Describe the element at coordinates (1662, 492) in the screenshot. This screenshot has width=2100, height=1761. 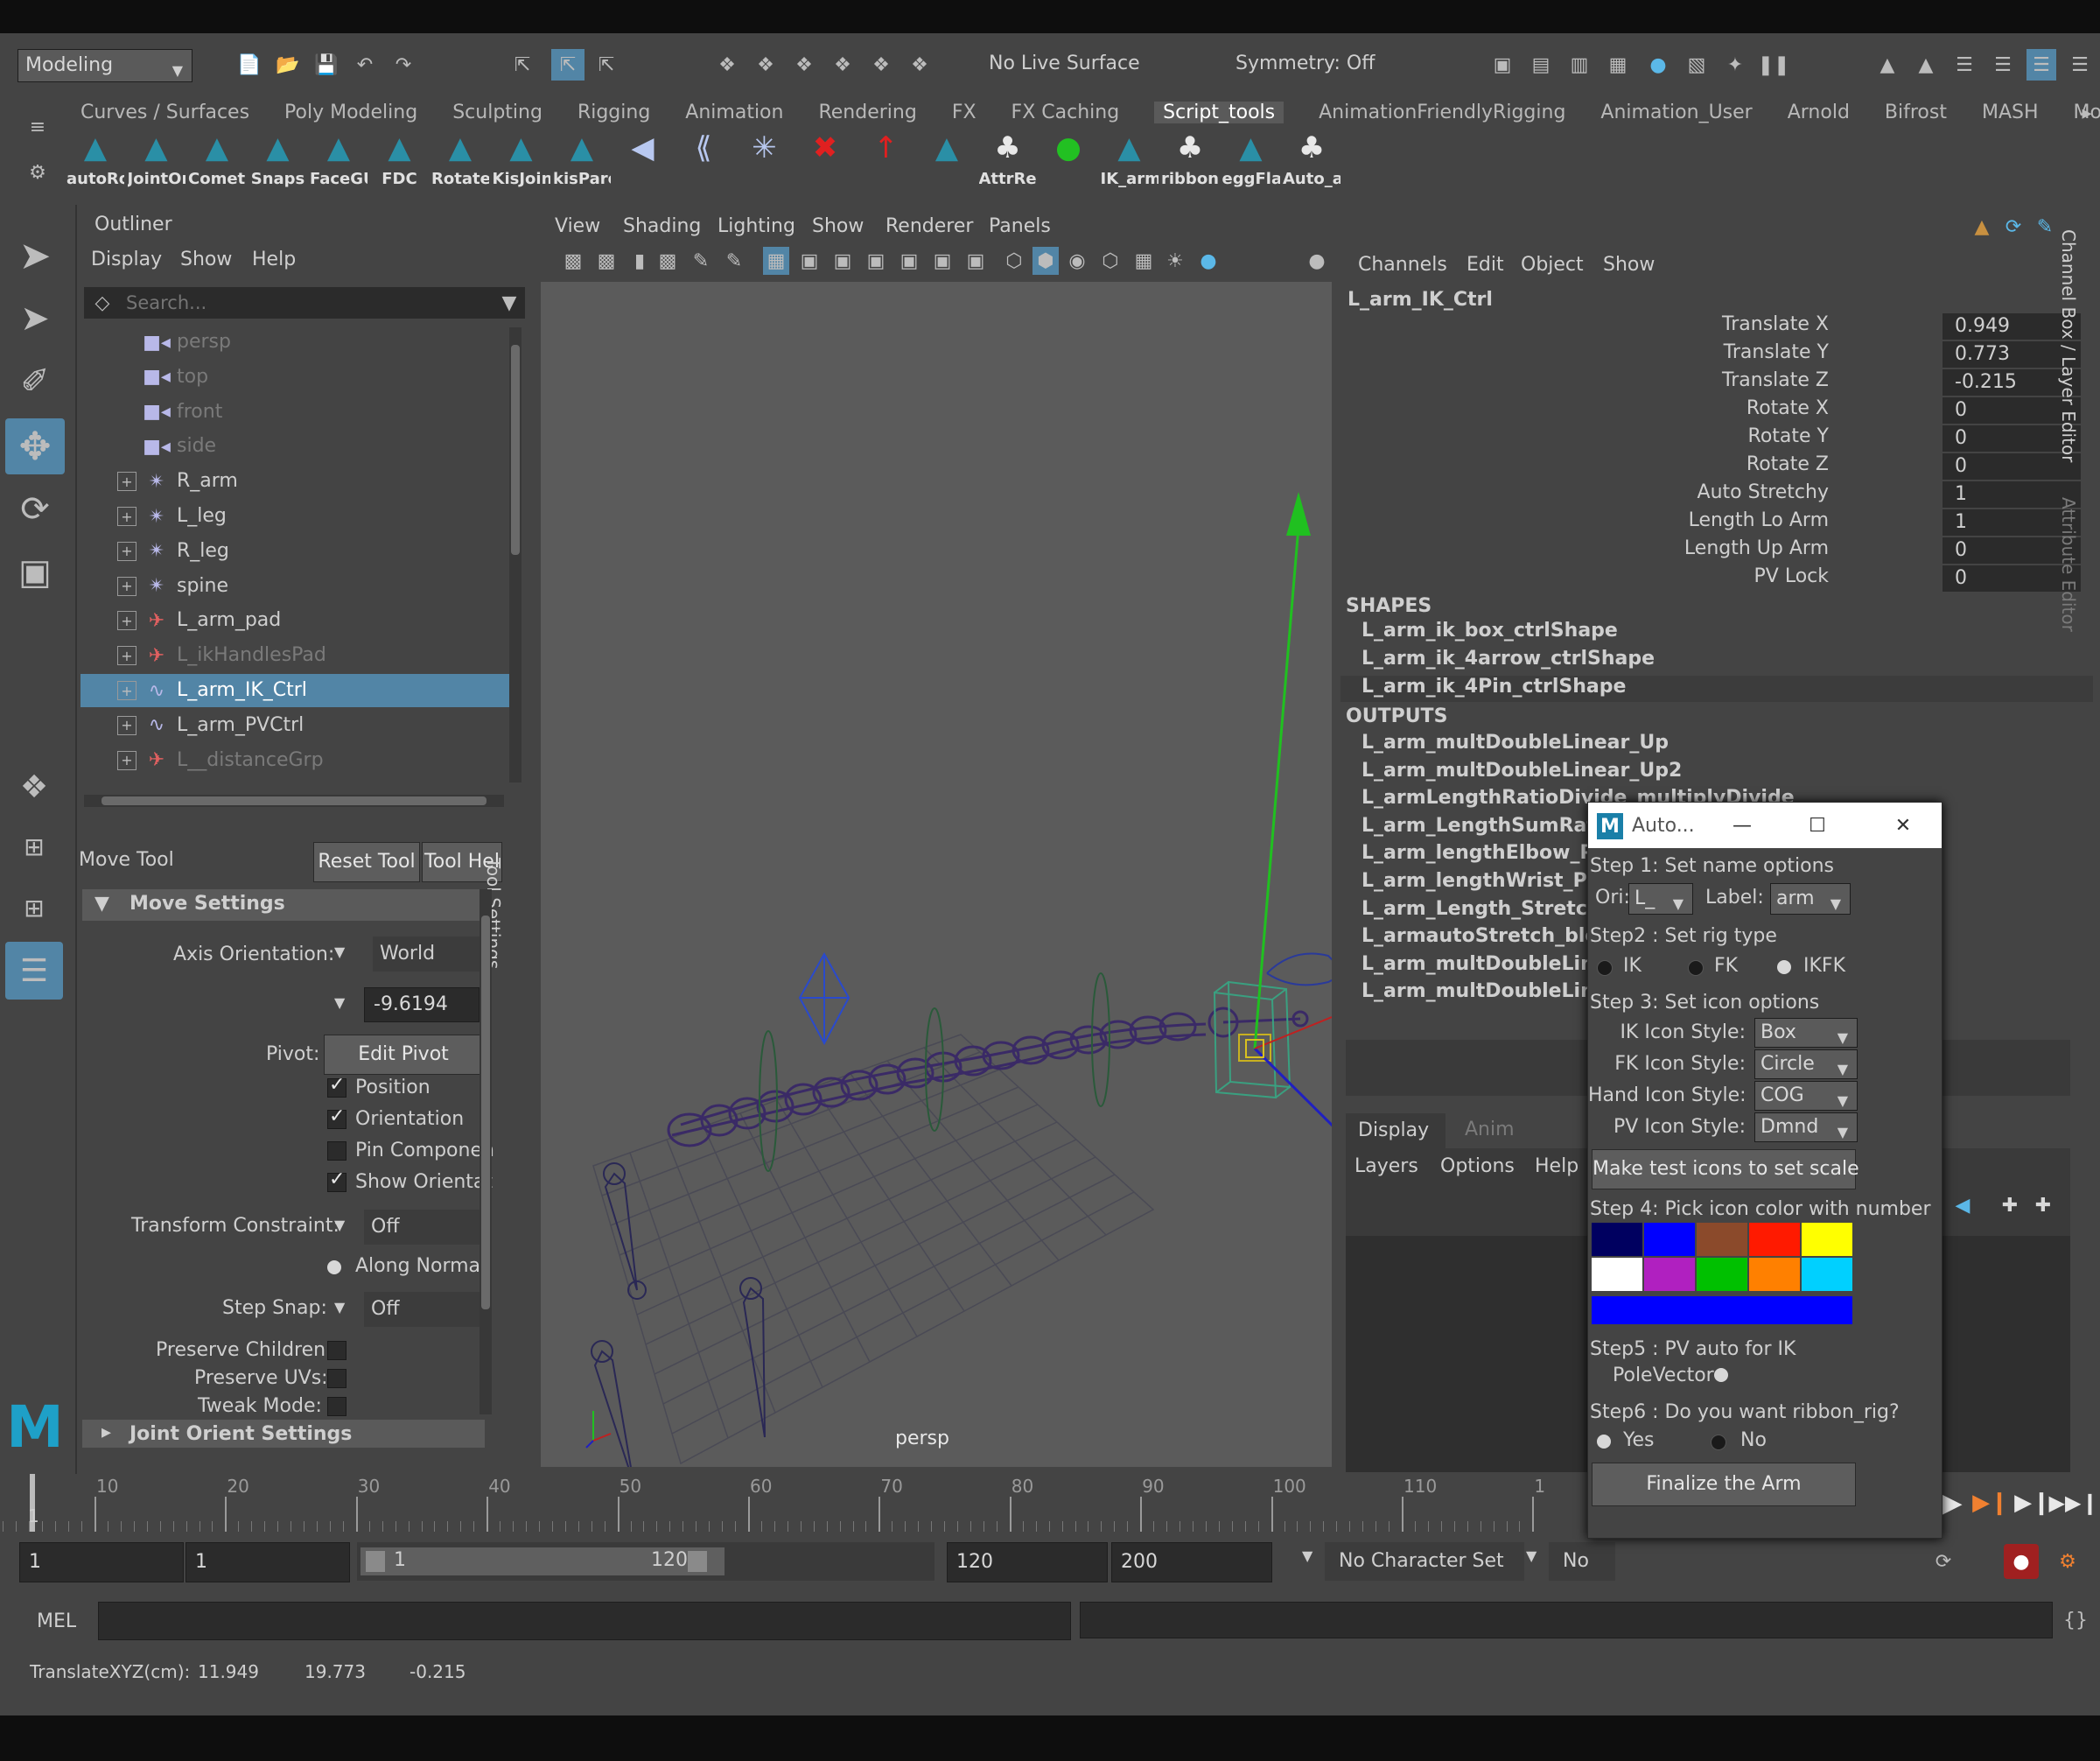
I see `channel-name: Auto Stretchy` at that location.